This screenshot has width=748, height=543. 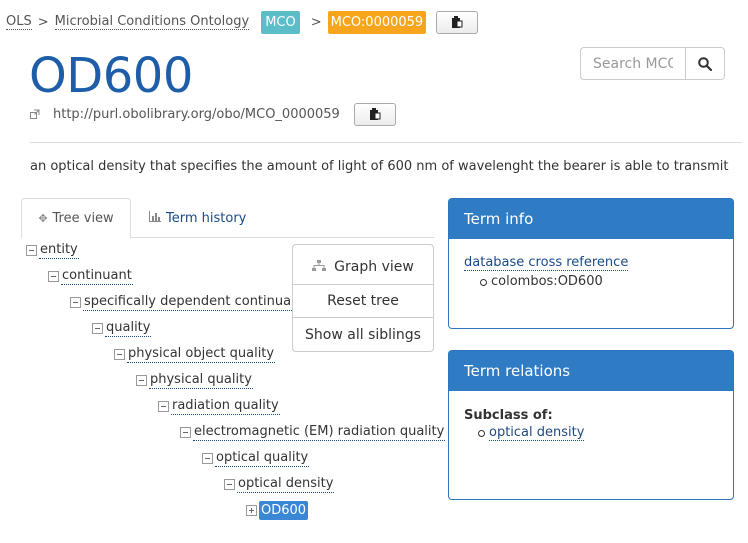 What do you see at coordinates (262, 458) in the screenshot?
I see `tree-node-label: optical quality` at bounding box center [262, 458].